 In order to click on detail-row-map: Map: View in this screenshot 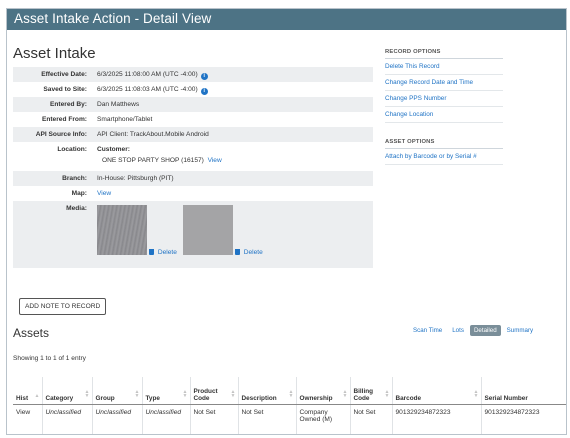, I will do `click(193, 193)`.